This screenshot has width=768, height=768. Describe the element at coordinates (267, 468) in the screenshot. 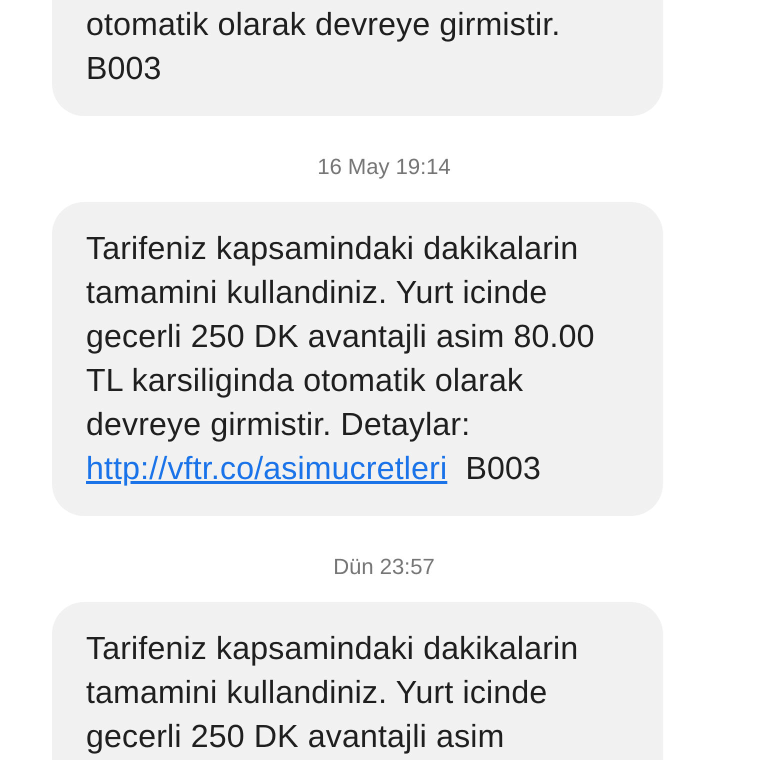

I see `message-link: http://vftr.co/asimucretleri` at that location.